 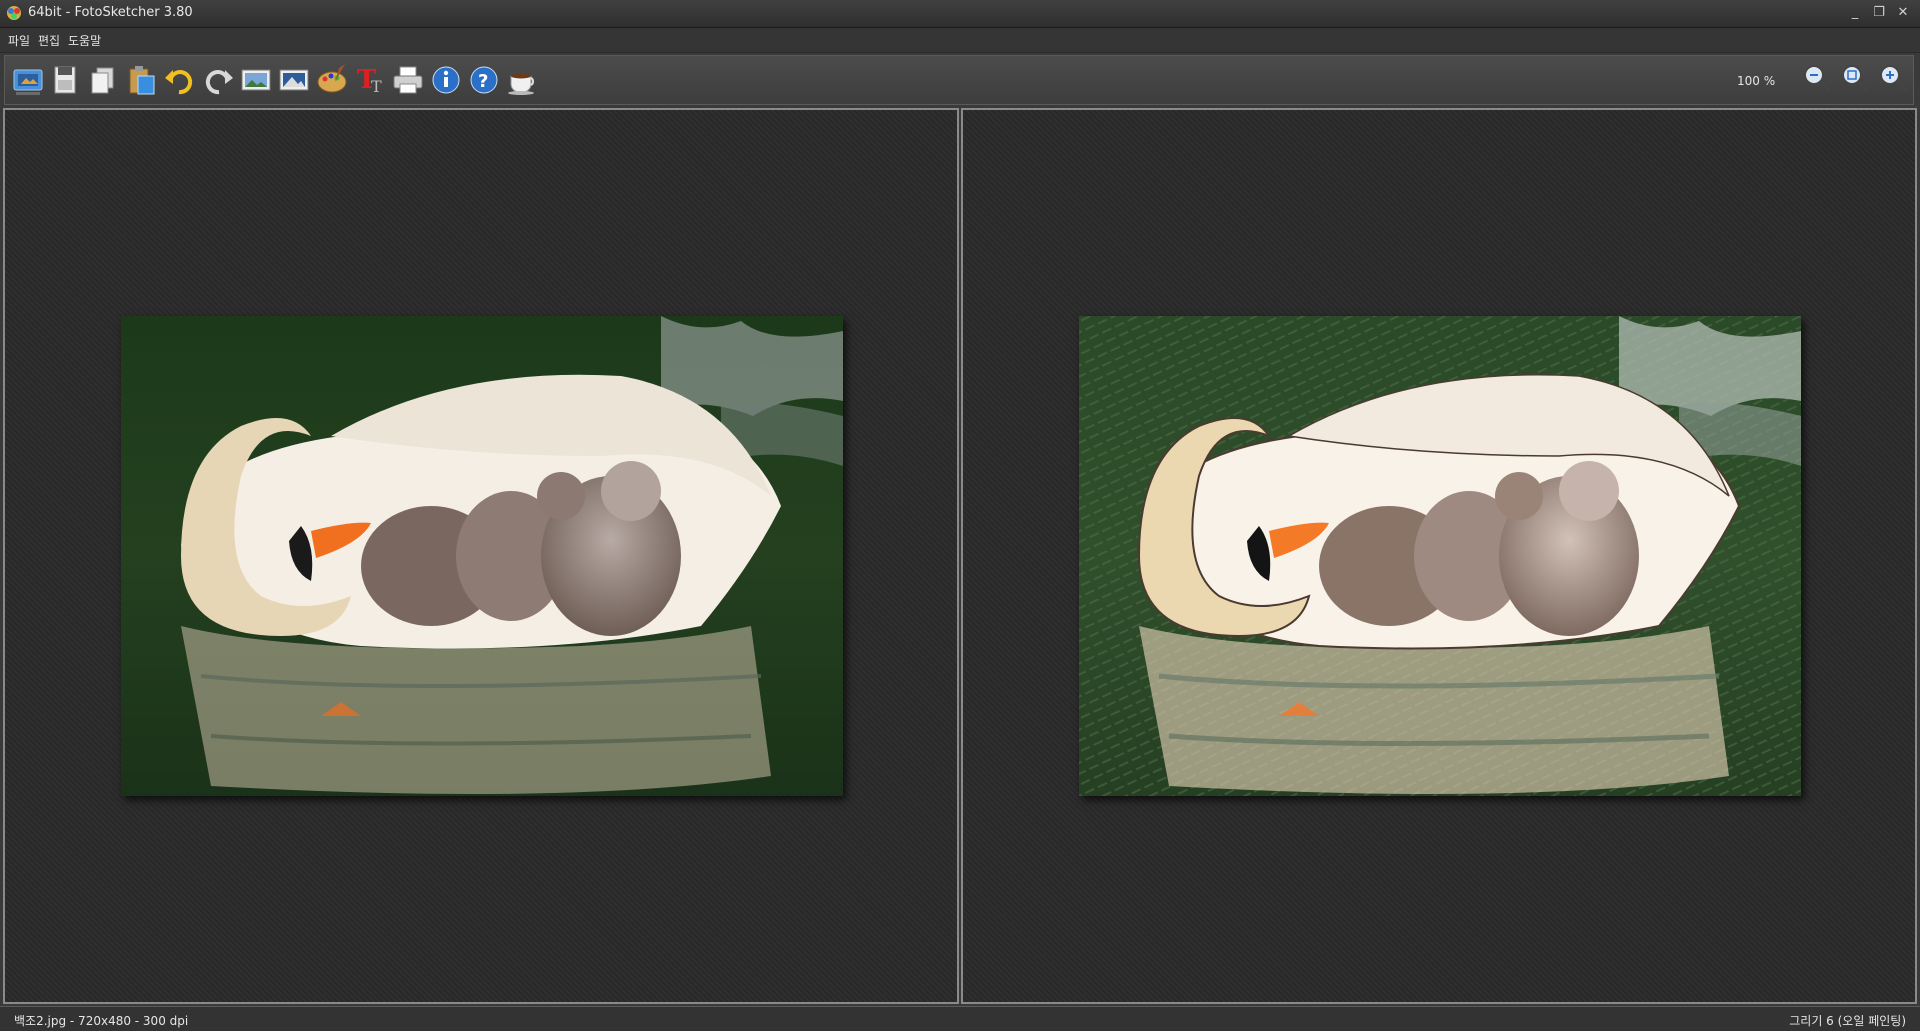 What do you see at coordinates (1856, 80) in the screenshot?
I see `zoom-fit-icon` at bounding box center [1856, 80].